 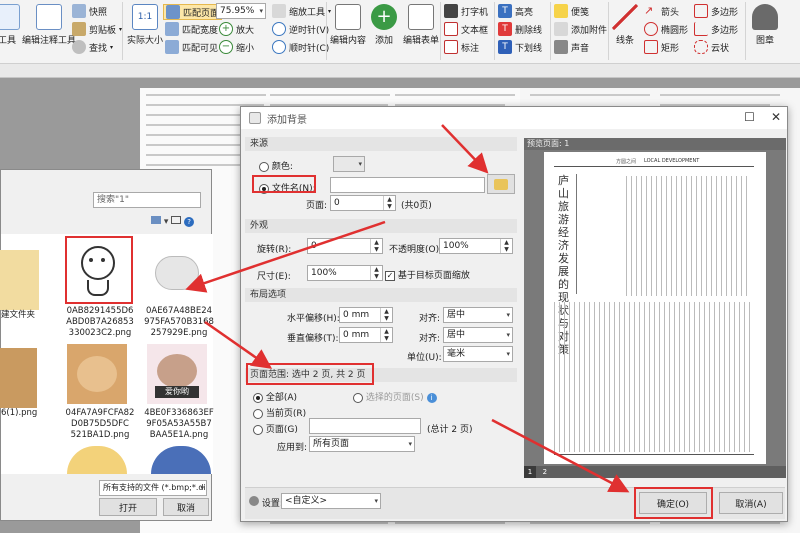 What do you see at coordinates (776, 117) in the screenshot?
I see `close-icon: ✕` at bounding box center [776, 117].